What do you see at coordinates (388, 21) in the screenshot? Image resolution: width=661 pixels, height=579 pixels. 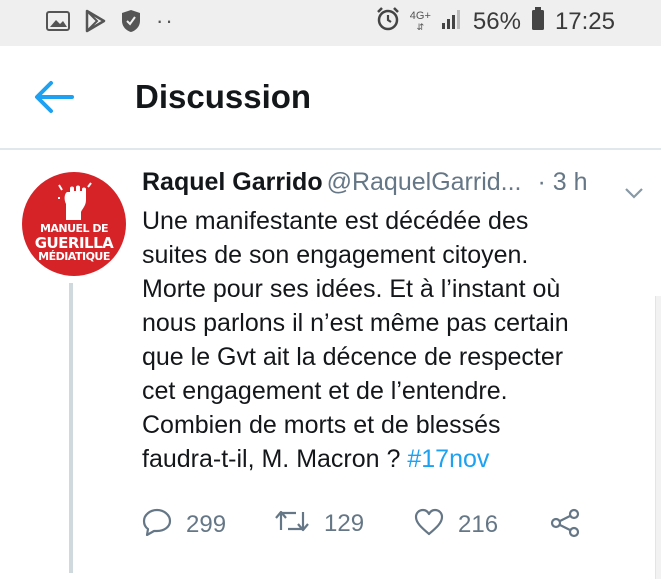 I see `alarm-icon` at bounding box center [388, 21].